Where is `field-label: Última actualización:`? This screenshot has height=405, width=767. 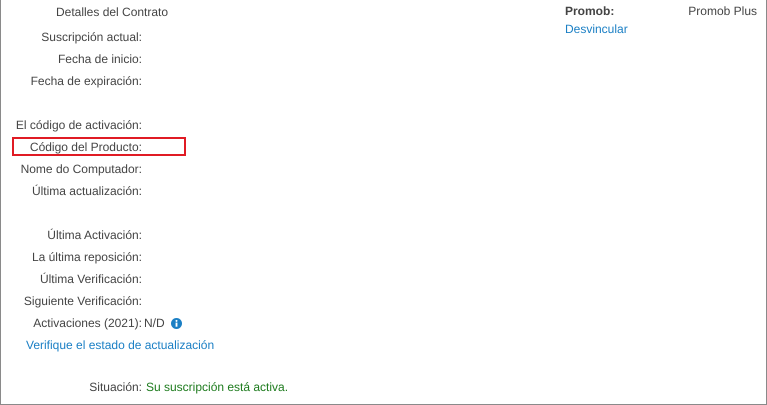
field-label: Última actualización: is located at coordinates (86, 191).